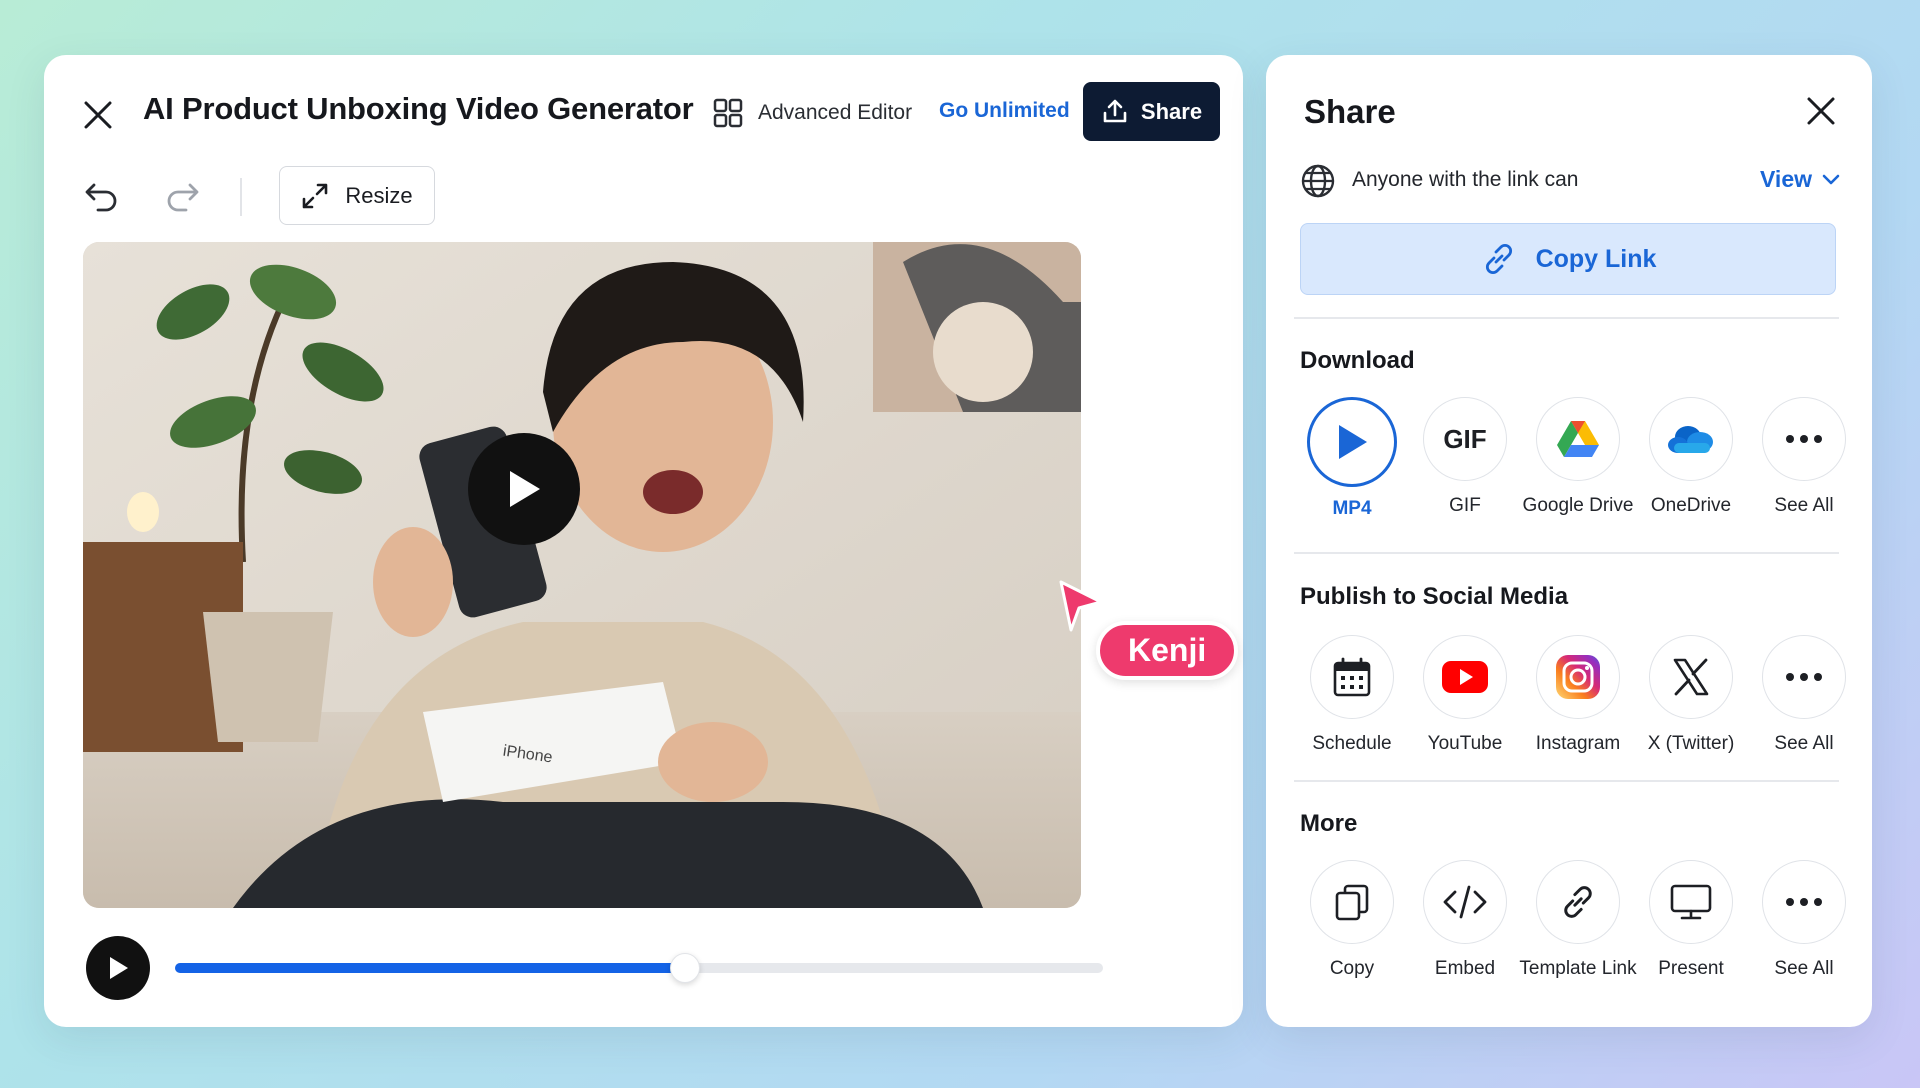 The width and height of the screenshot is (1920, 1088). What do you see at coordinates (685, 968) in the screenshot?
I see `playback-scrubber-handle` at bounding box center [685, 968].